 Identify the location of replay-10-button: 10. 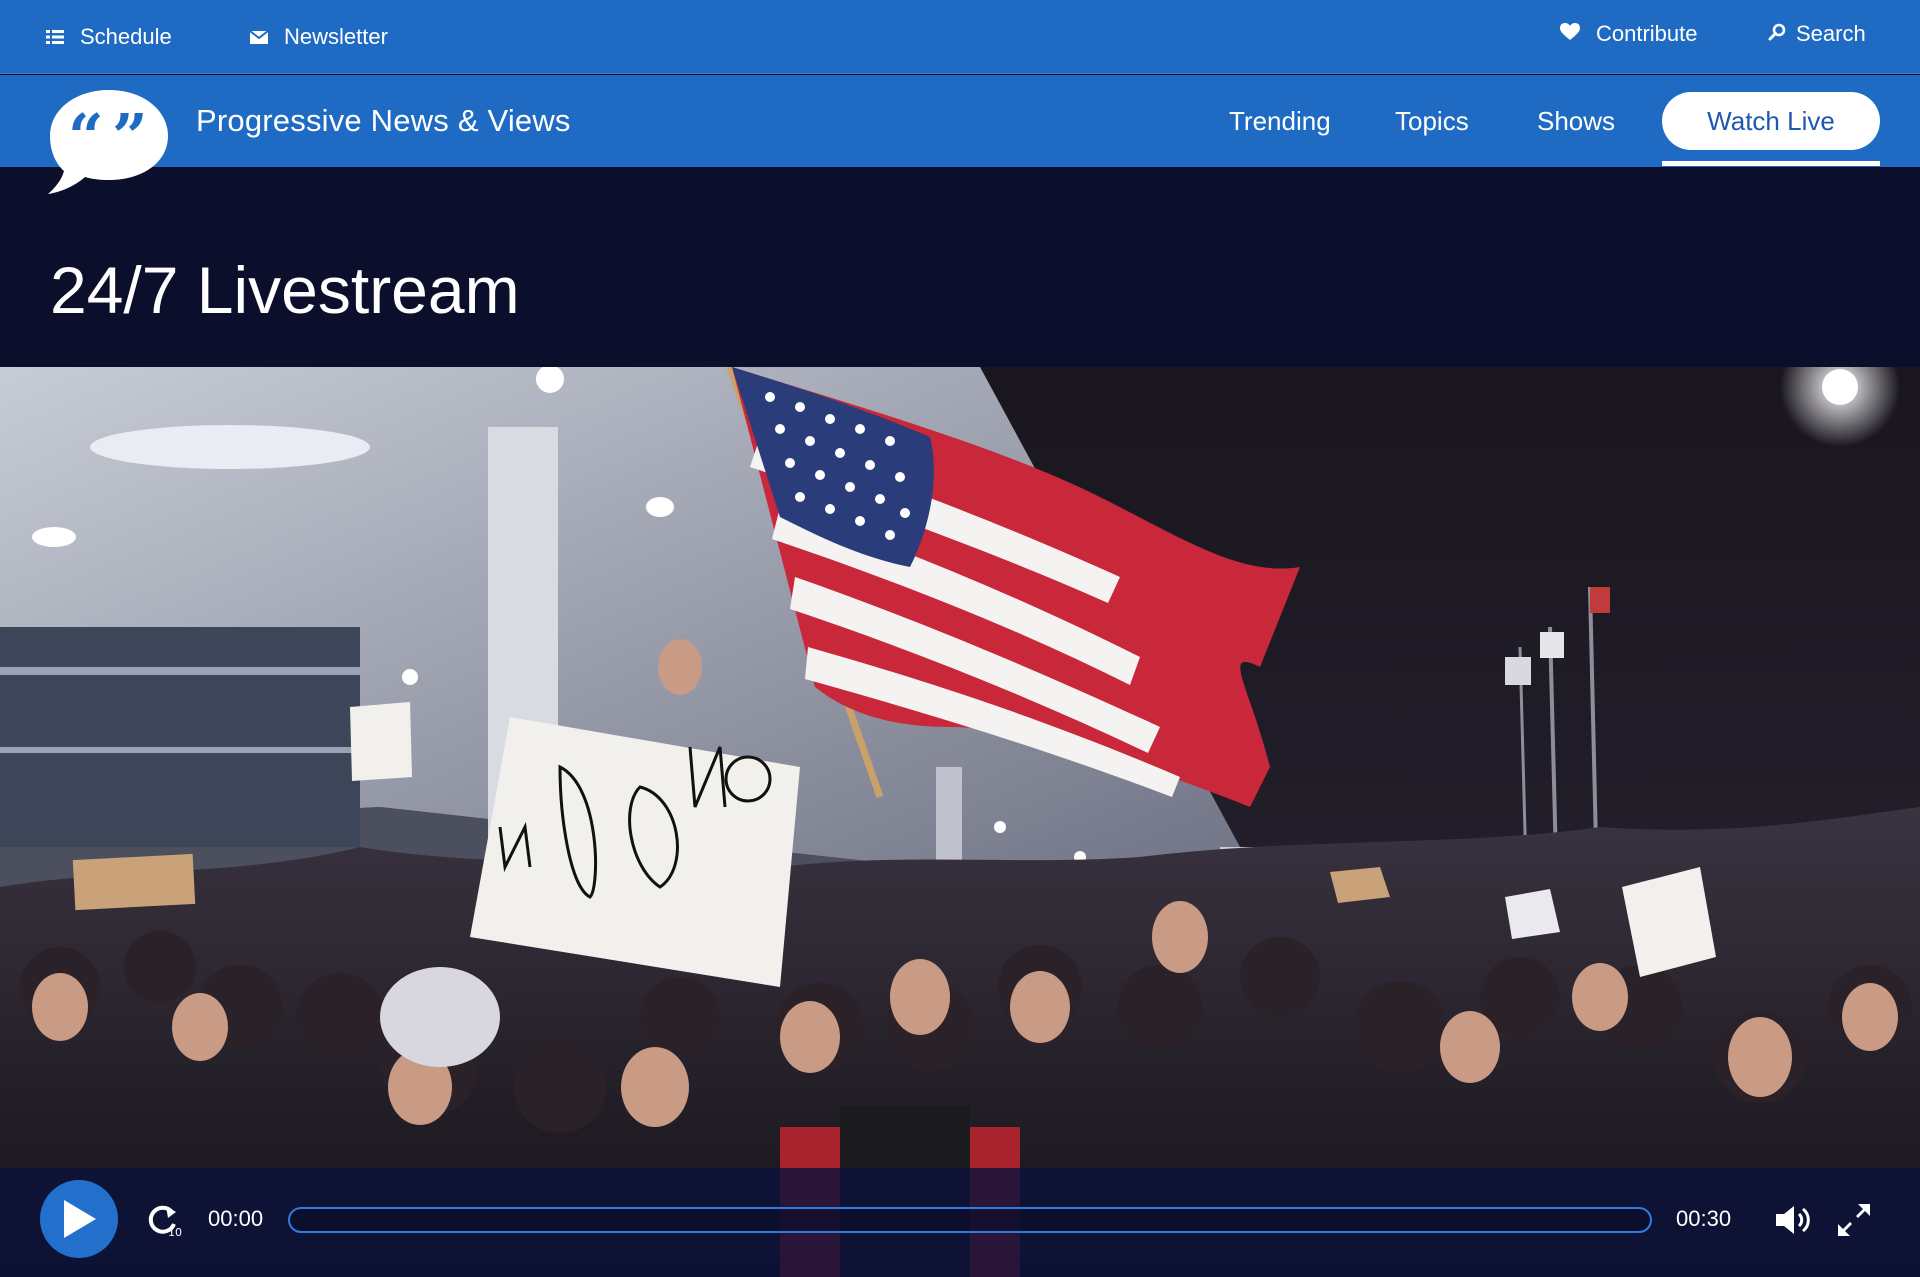
(164, 1220).